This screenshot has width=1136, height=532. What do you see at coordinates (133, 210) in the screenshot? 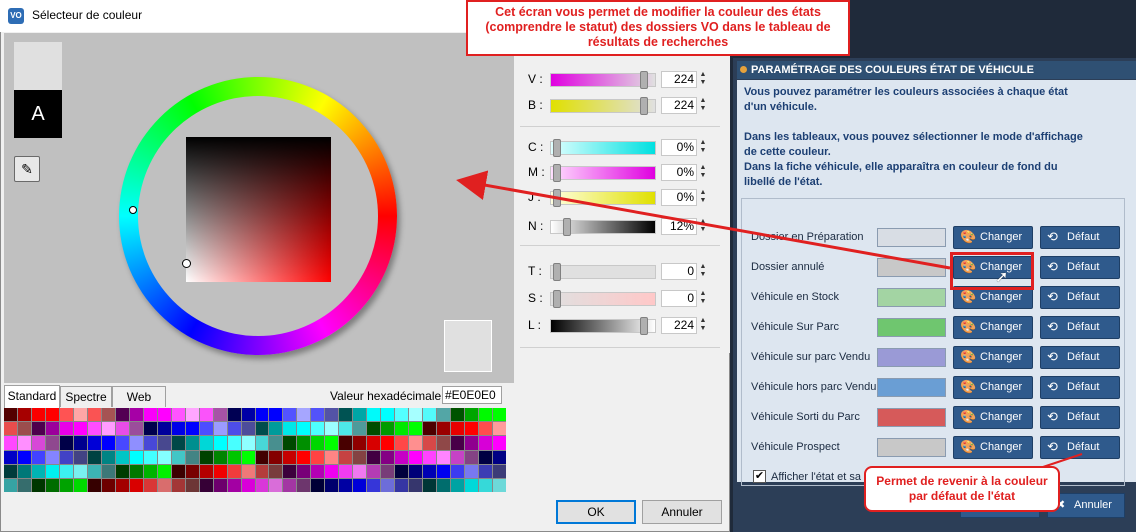
I see `hue-handle` at bounding box center [133, 210].